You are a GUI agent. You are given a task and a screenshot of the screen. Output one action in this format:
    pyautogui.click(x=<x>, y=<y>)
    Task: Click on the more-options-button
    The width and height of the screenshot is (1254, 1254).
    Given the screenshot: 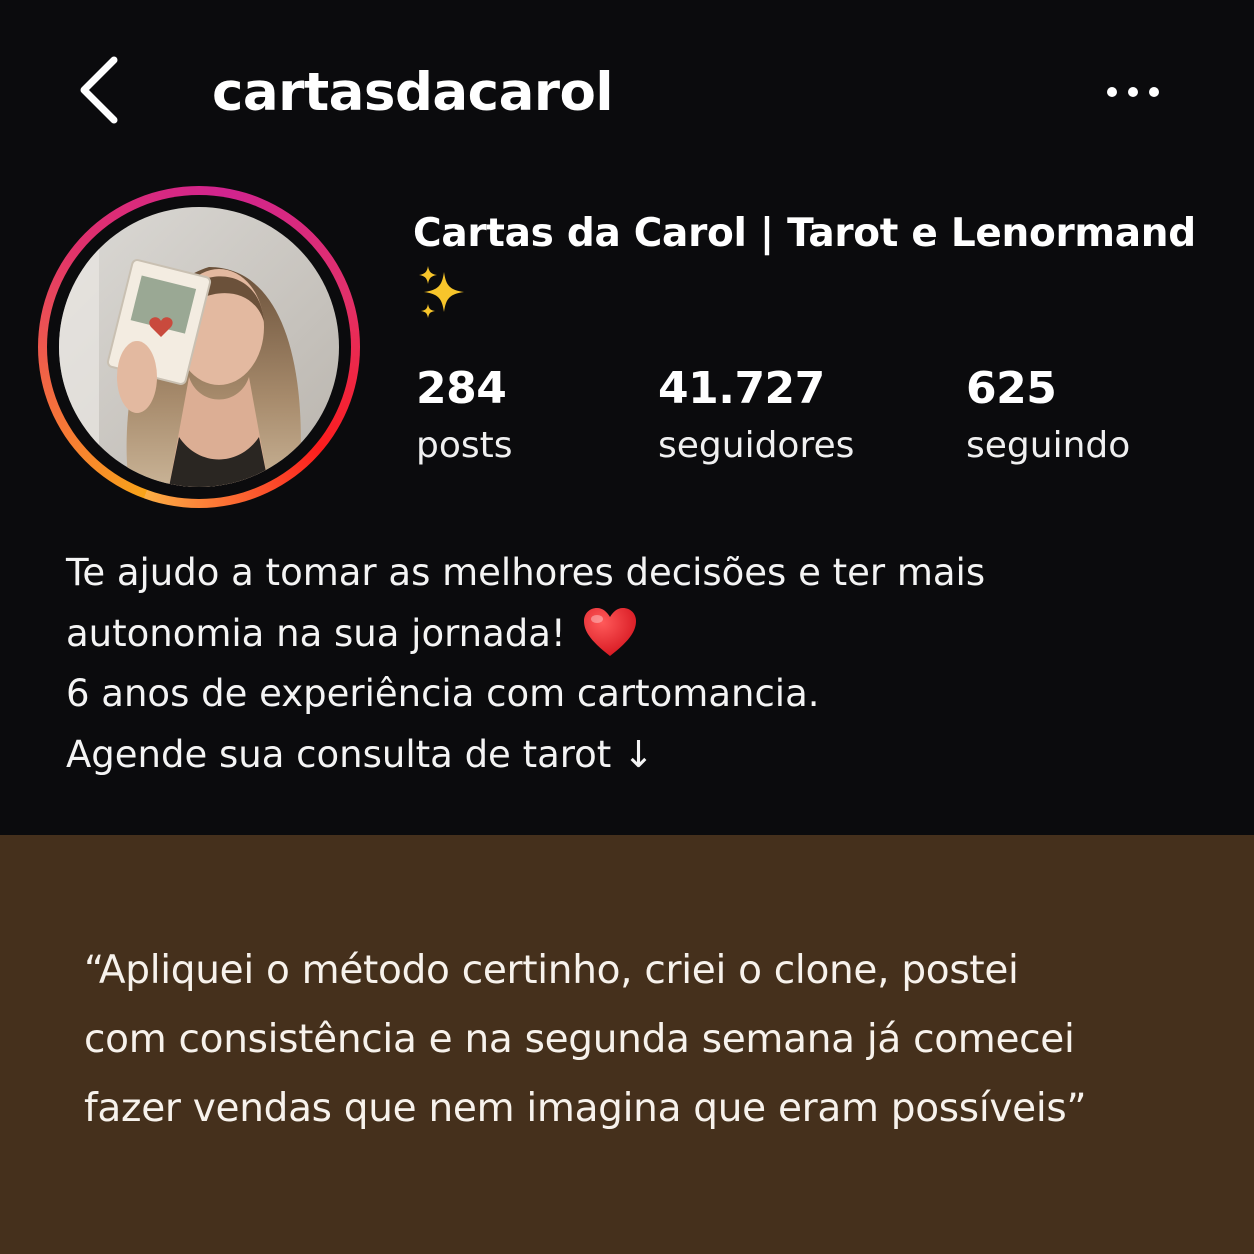 What is the action you would take?
    pyautogui.click(x=1133, y=92)
    